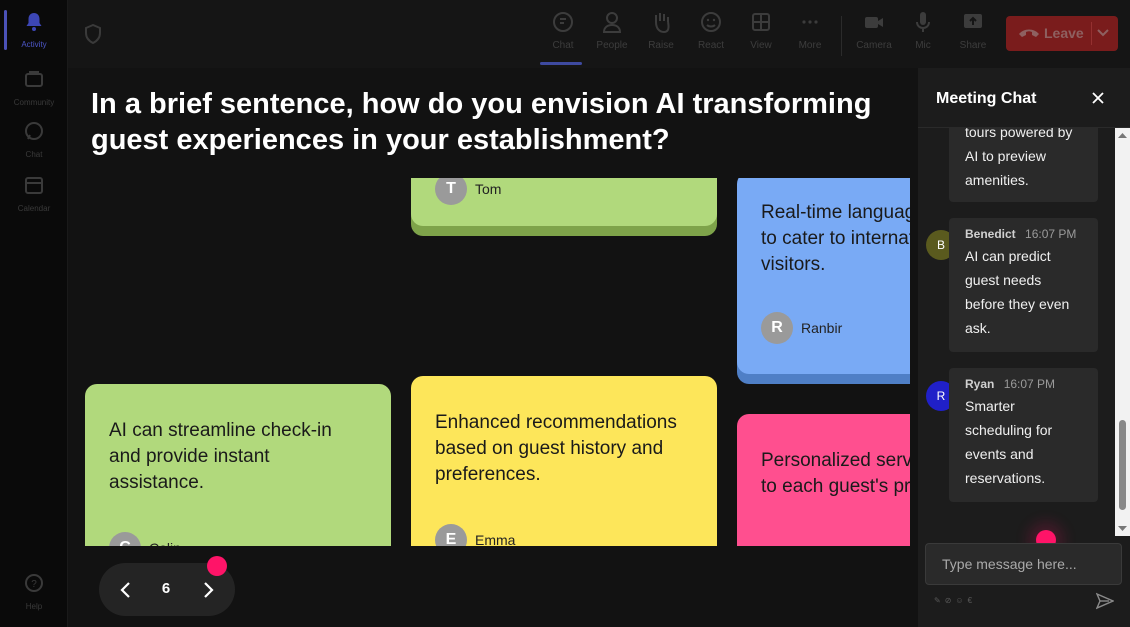 The height and width of the screenshot is (627, 1130). I want to click on toolbar-label: More, so click(810, 45).